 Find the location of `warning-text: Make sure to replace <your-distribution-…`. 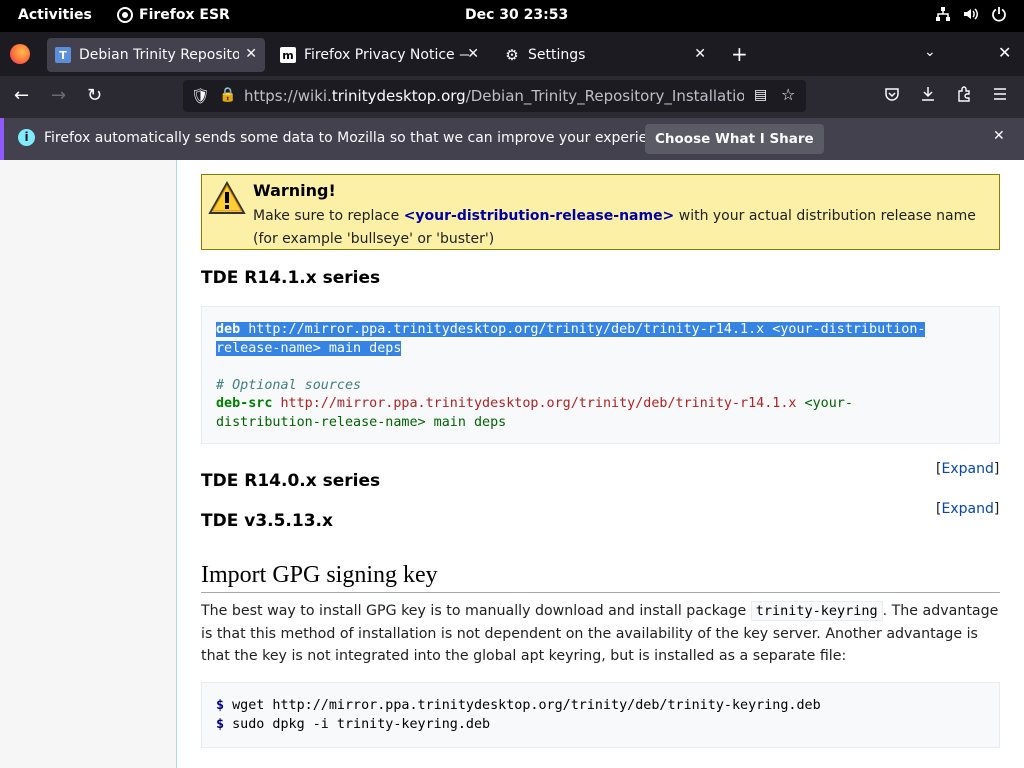

warning-text: Make sure to replace <your-distribution-… is located at coordinates (614, 227).